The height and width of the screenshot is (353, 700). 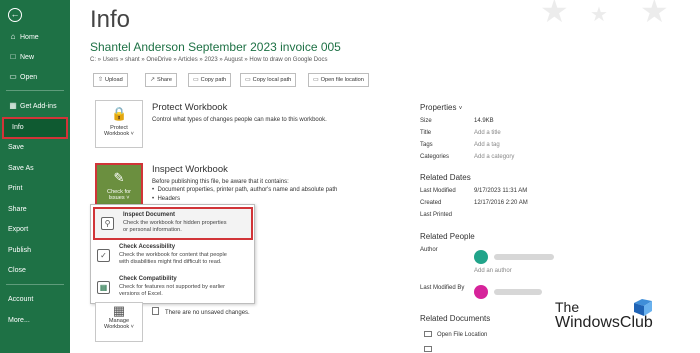 What do you see at coordinates (15, 15) in the screenshot?
I see `back-arrow-icon: ←` at bounding box center [15, 15].